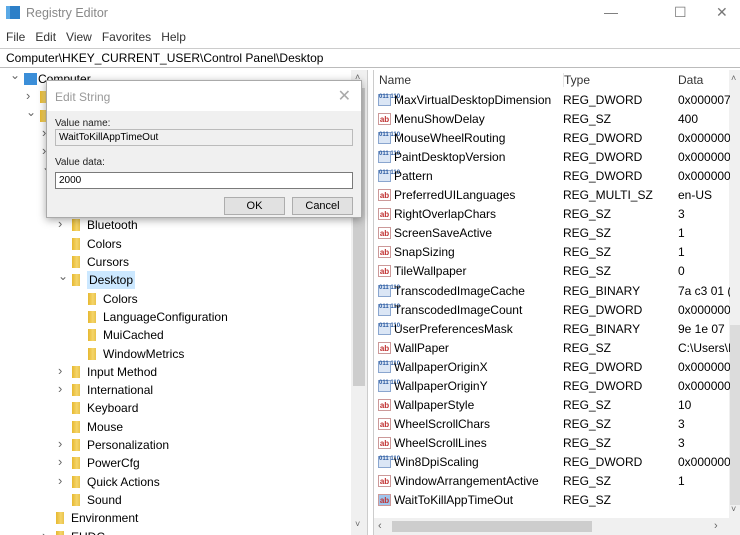 The image size is (740, 535). What do you see at coordinates (551, 195) in the screenshot?
I see `value-row: ab PreferredUILanguages REG_MULTI_SZ en-US` at bounding box center [551, 195].